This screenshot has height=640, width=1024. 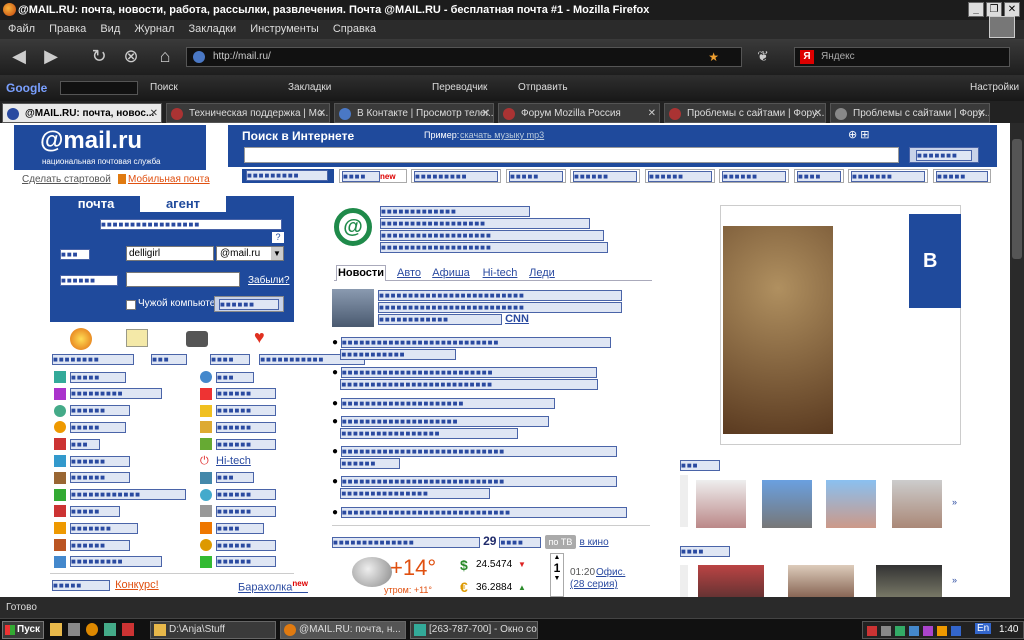 What do you see at coordinates (571, 155) in the screenshot?
I see `web-search-input` at bounding box center [571, 155].